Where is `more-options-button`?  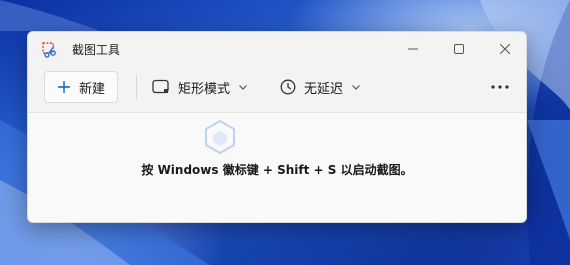 more-options-button is located at coordinates (500, 87).